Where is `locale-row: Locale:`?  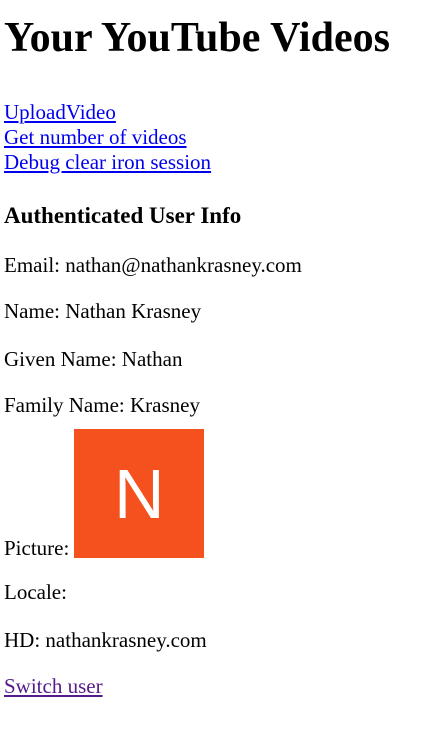
locale-row: Locale: is located at coordinates (211, 592).